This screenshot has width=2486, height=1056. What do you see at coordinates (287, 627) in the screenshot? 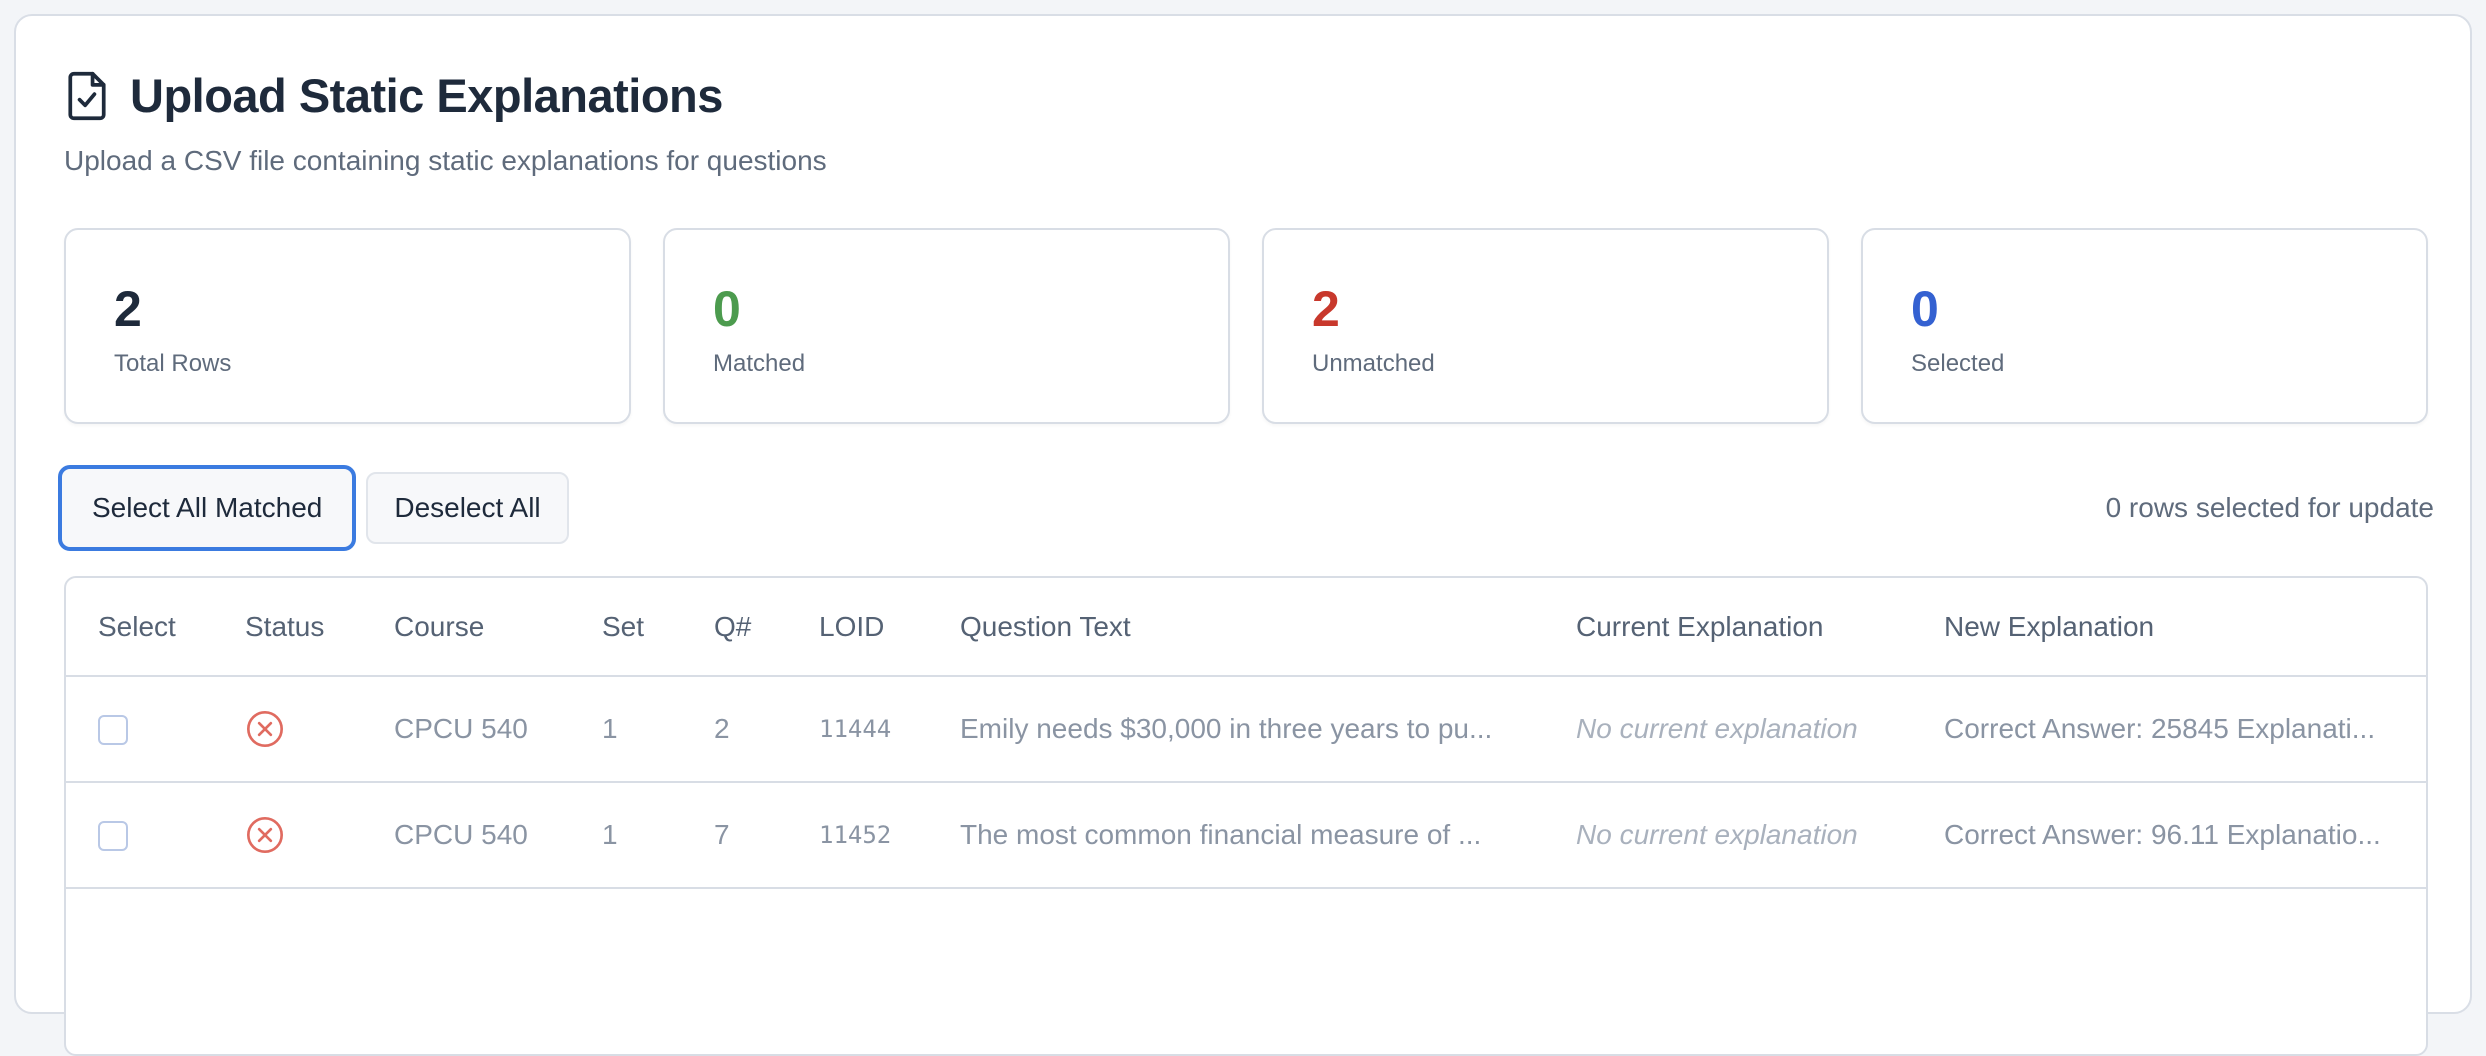
I see `column-header-status: Status` at bounding box center [287, 627].